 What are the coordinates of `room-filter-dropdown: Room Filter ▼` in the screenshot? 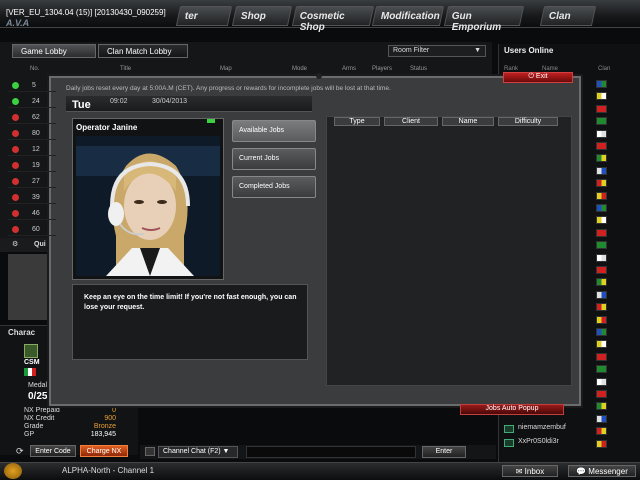 It's located at (437, 51).